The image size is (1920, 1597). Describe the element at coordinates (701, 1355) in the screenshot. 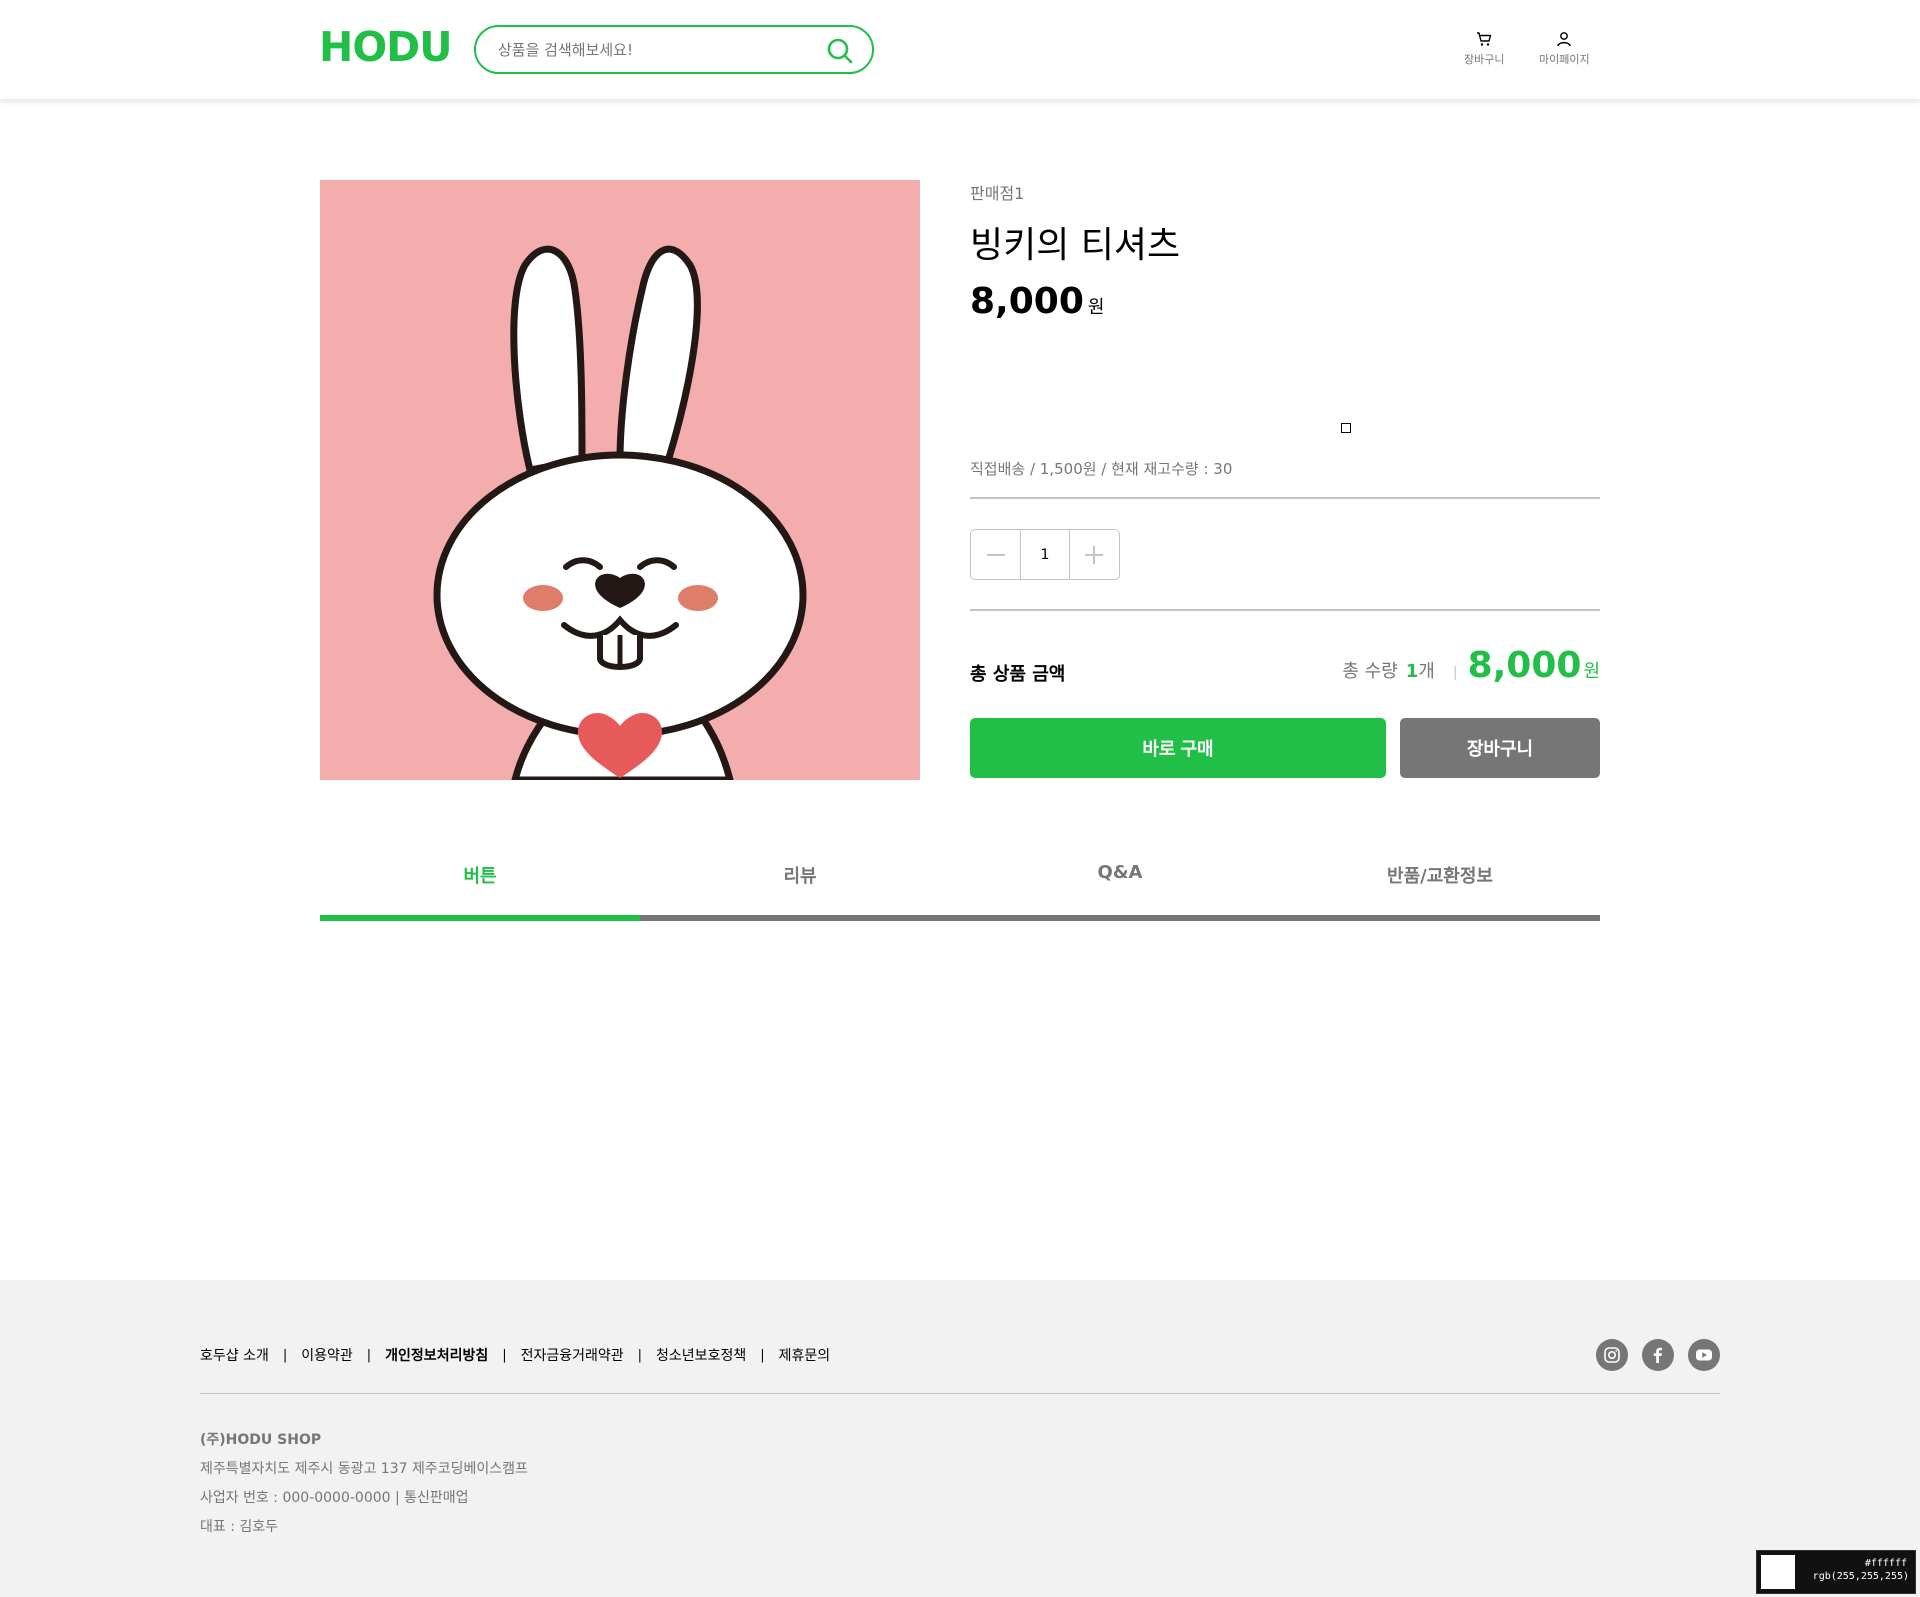

I see `footer-link-youth-policy: 청소년보호정책` at that location.